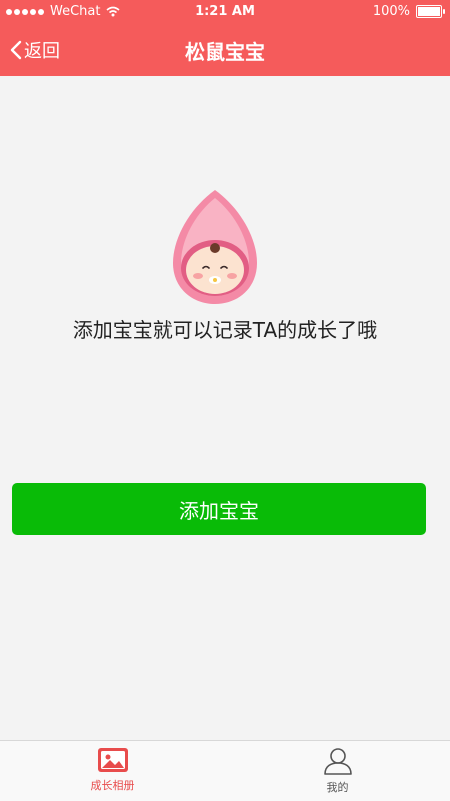  What do you see at coordinates (337, 787) in the screenshot?
I see `tab-mine-label: 我的` at bounding box center [337, 787].